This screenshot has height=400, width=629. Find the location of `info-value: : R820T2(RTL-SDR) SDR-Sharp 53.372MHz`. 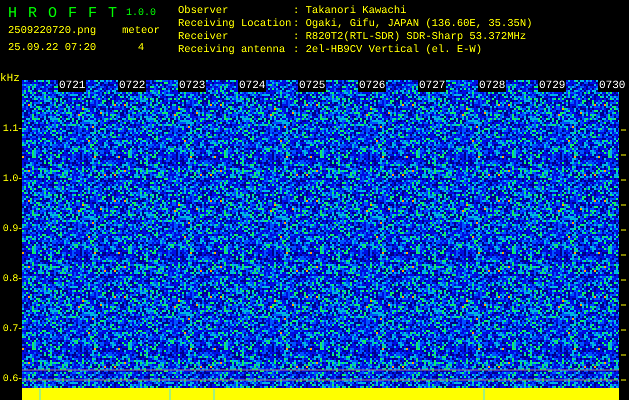

info-value: : R820T2(RTL-SDR) SDR-Sharp 53.372MHz is located at coordinates (409, 37).